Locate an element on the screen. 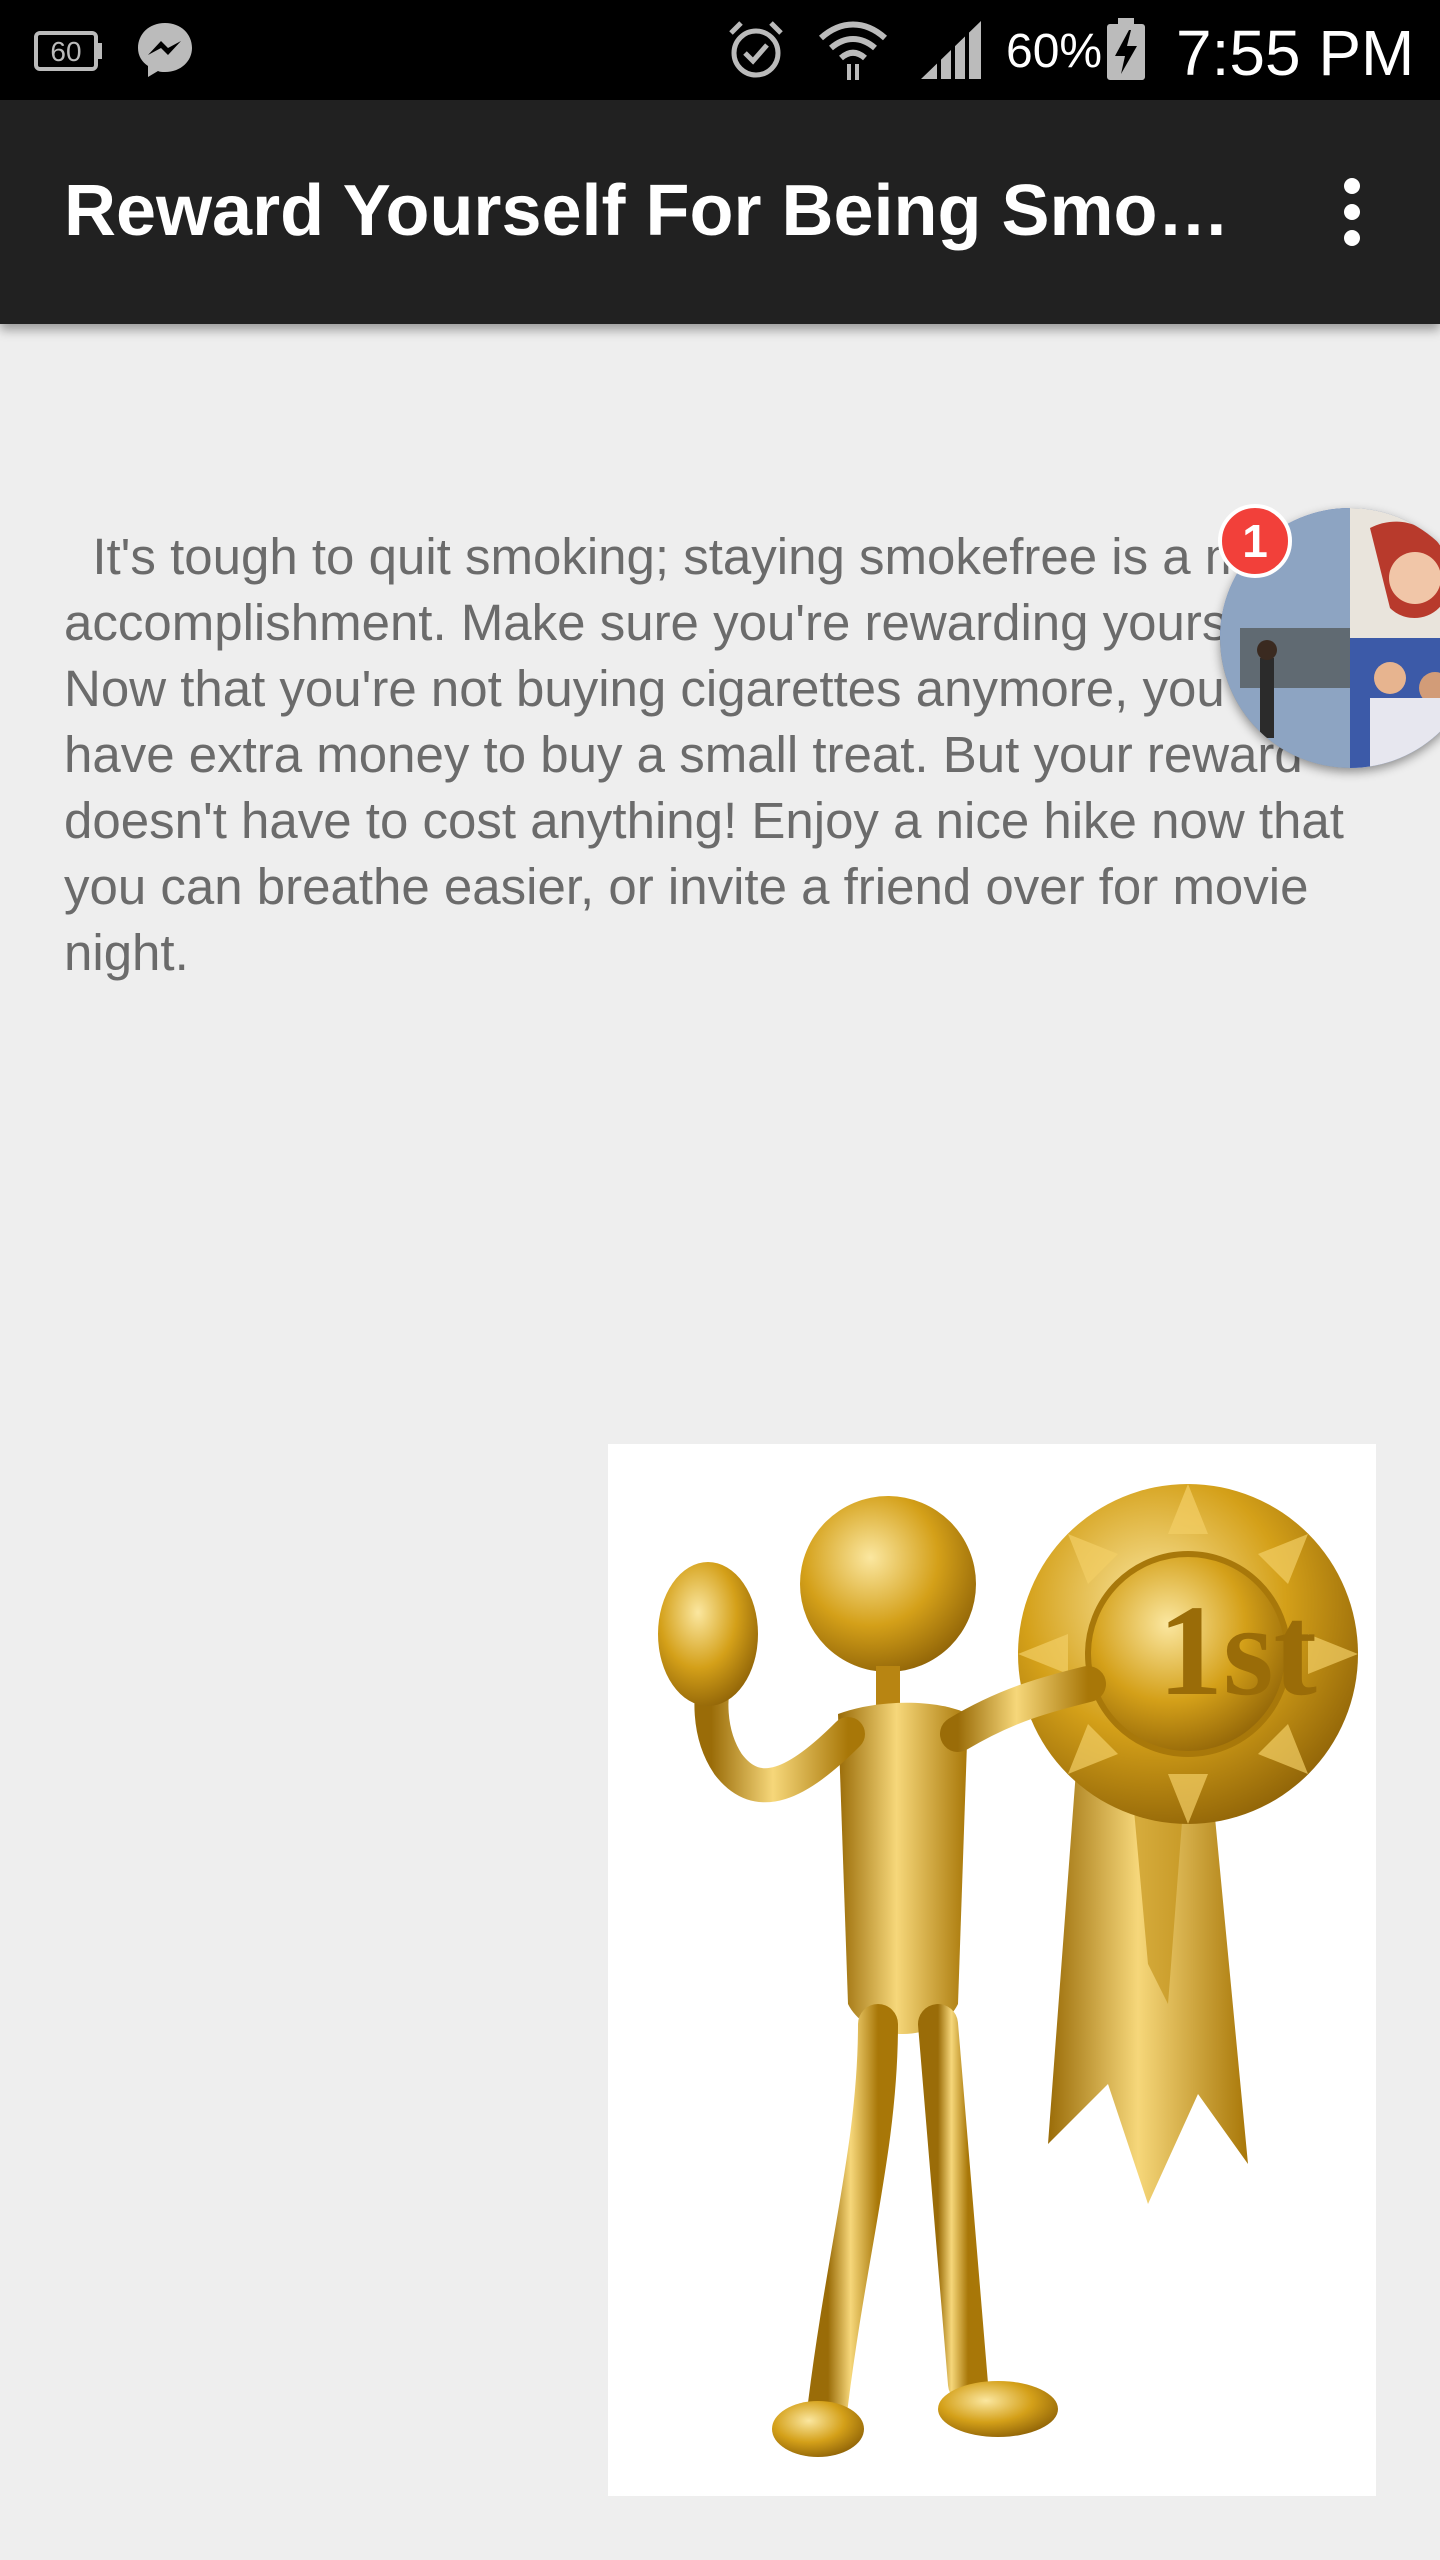 Image resolution: width=1440 pixels, height=2560 pixels. ribbon-label: 1st is located at coordinates (1237, 1651).